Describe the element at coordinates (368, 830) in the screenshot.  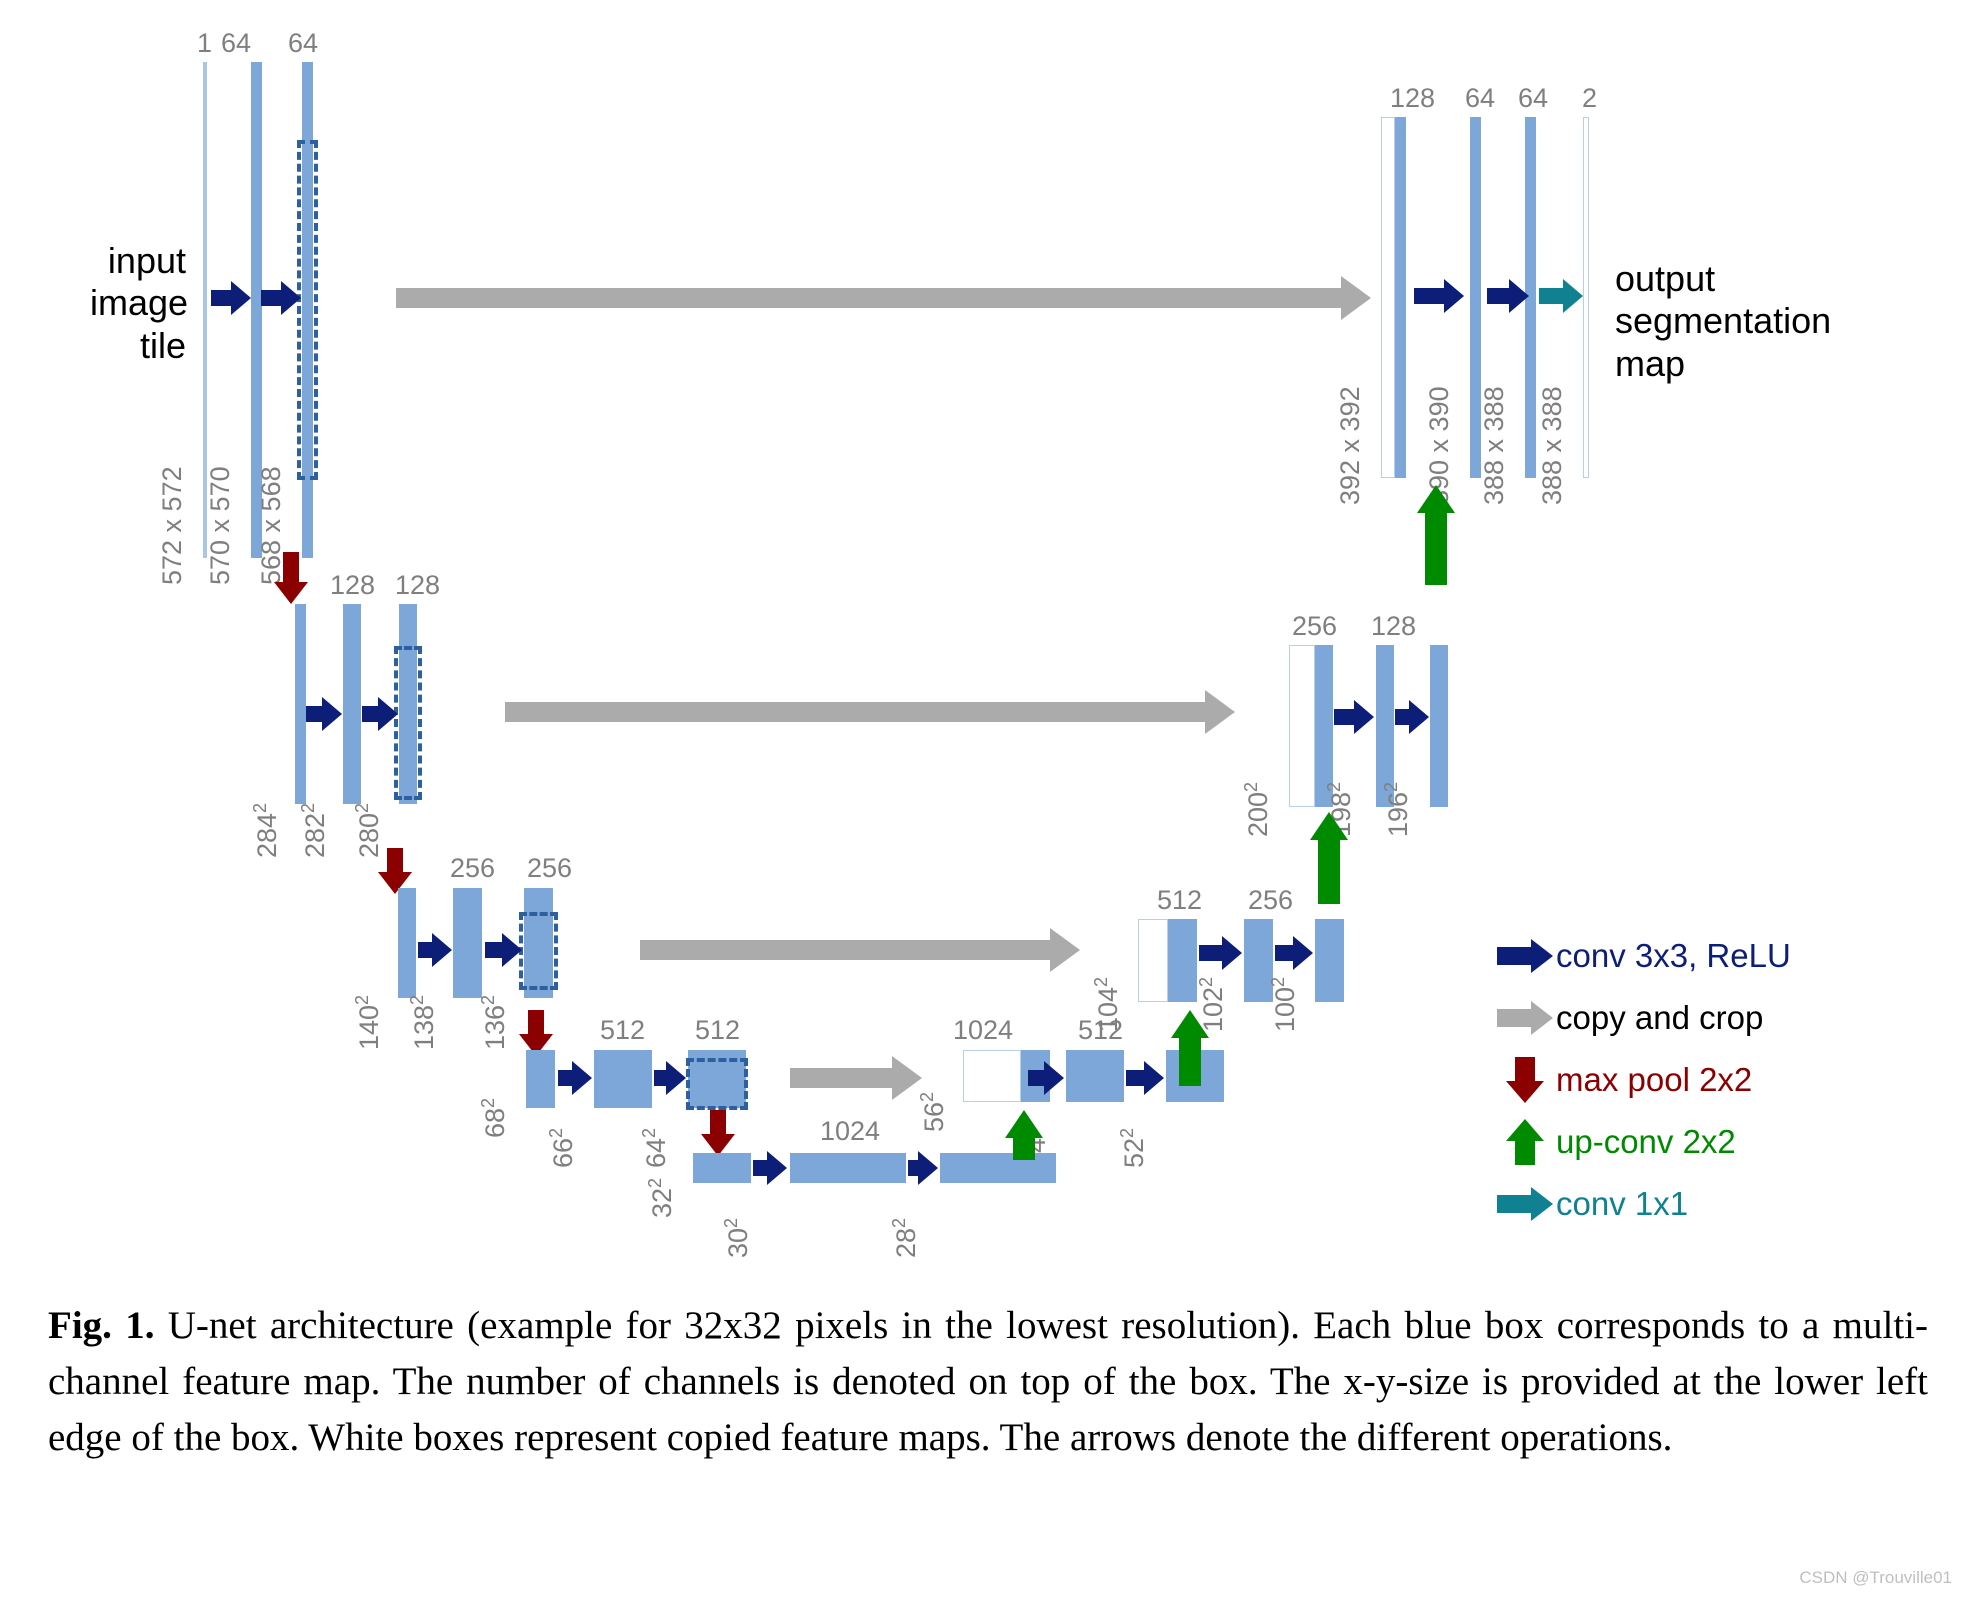
I see `size-label: 2802` at that location.